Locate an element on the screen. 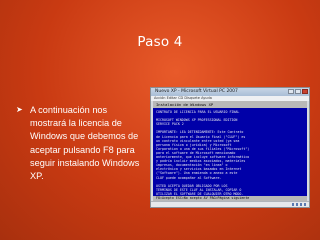  window-titlebar: Nuevo XP - Microsoft Virtual PC 2007 is located at coordinates (230, 92).